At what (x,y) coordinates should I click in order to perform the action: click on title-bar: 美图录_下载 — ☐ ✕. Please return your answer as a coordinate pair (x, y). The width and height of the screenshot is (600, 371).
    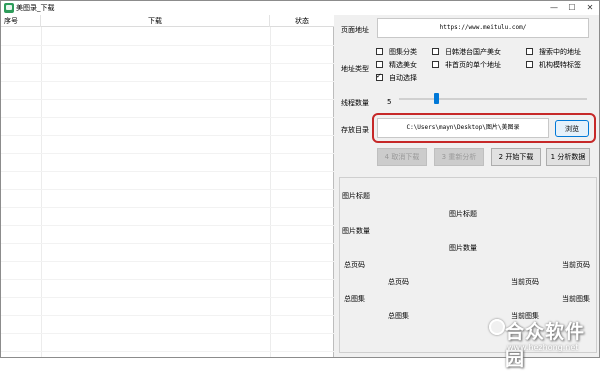
    Looking at the image, I should click on (300, 8).